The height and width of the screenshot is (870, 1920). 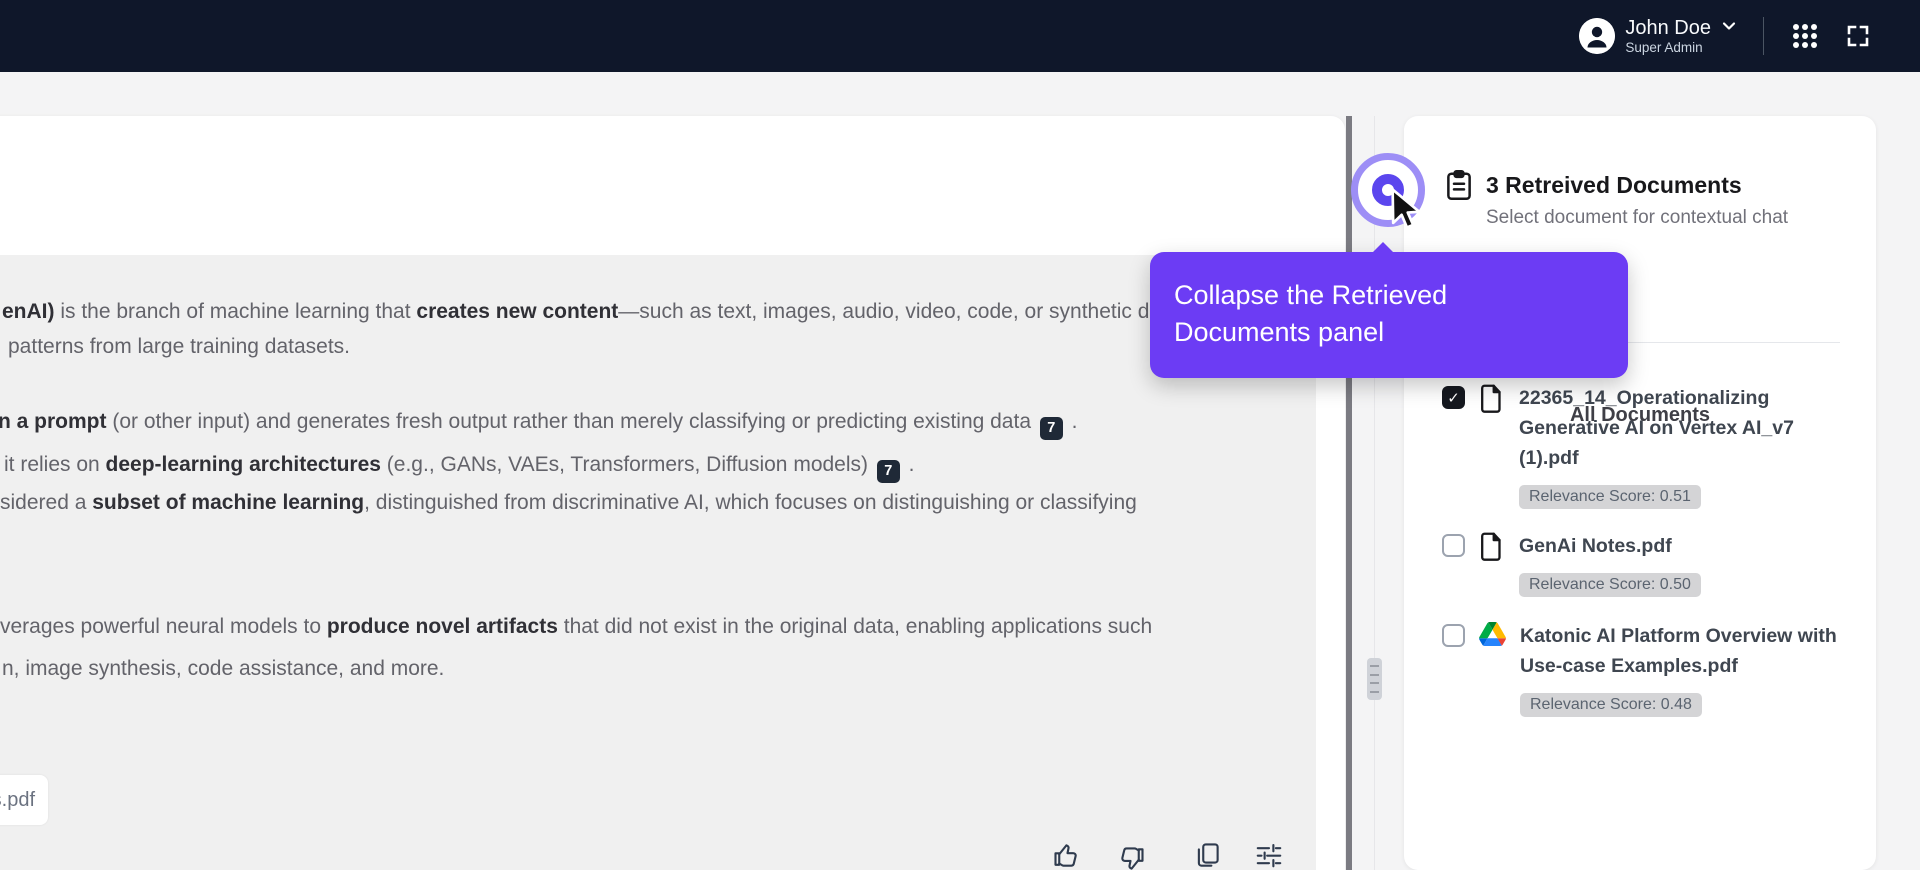 I want to click on message-text: it relies on, so click(x=55, y=464).